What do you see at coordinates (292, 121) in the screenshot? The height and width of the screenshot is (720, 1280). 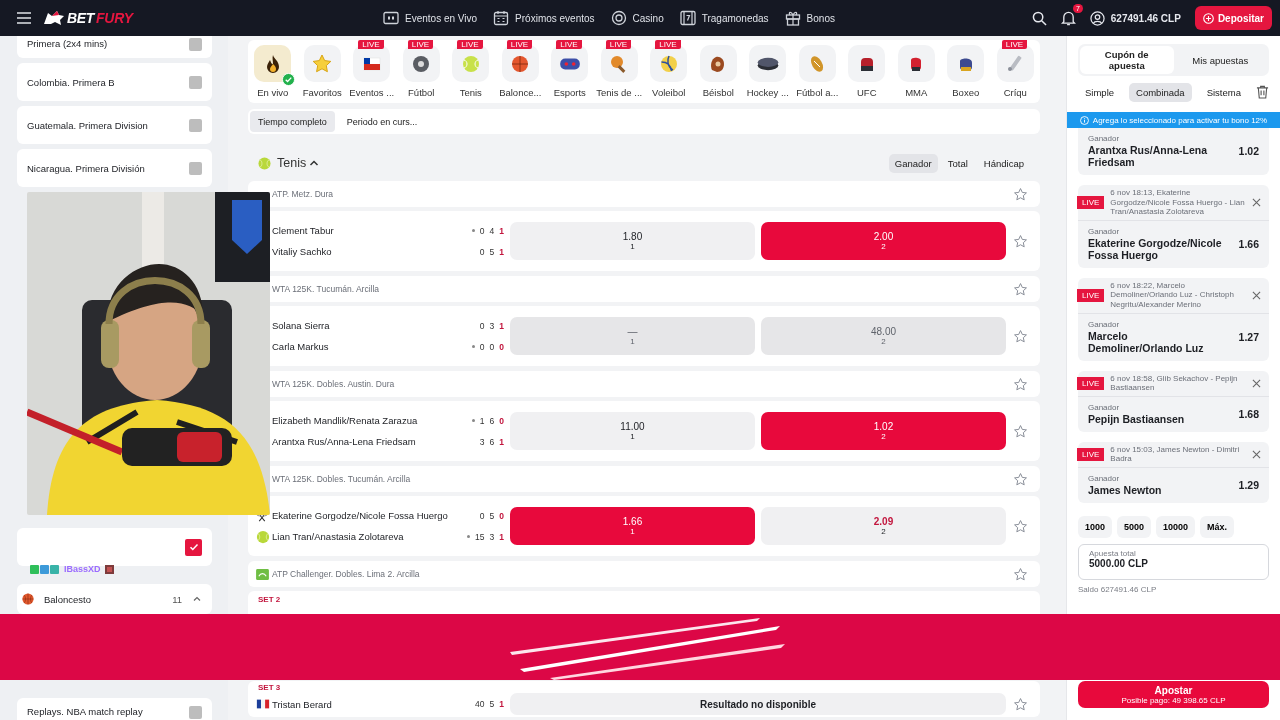 I see `period-tab: Tiempo completo` at bounding box center [292, 121].